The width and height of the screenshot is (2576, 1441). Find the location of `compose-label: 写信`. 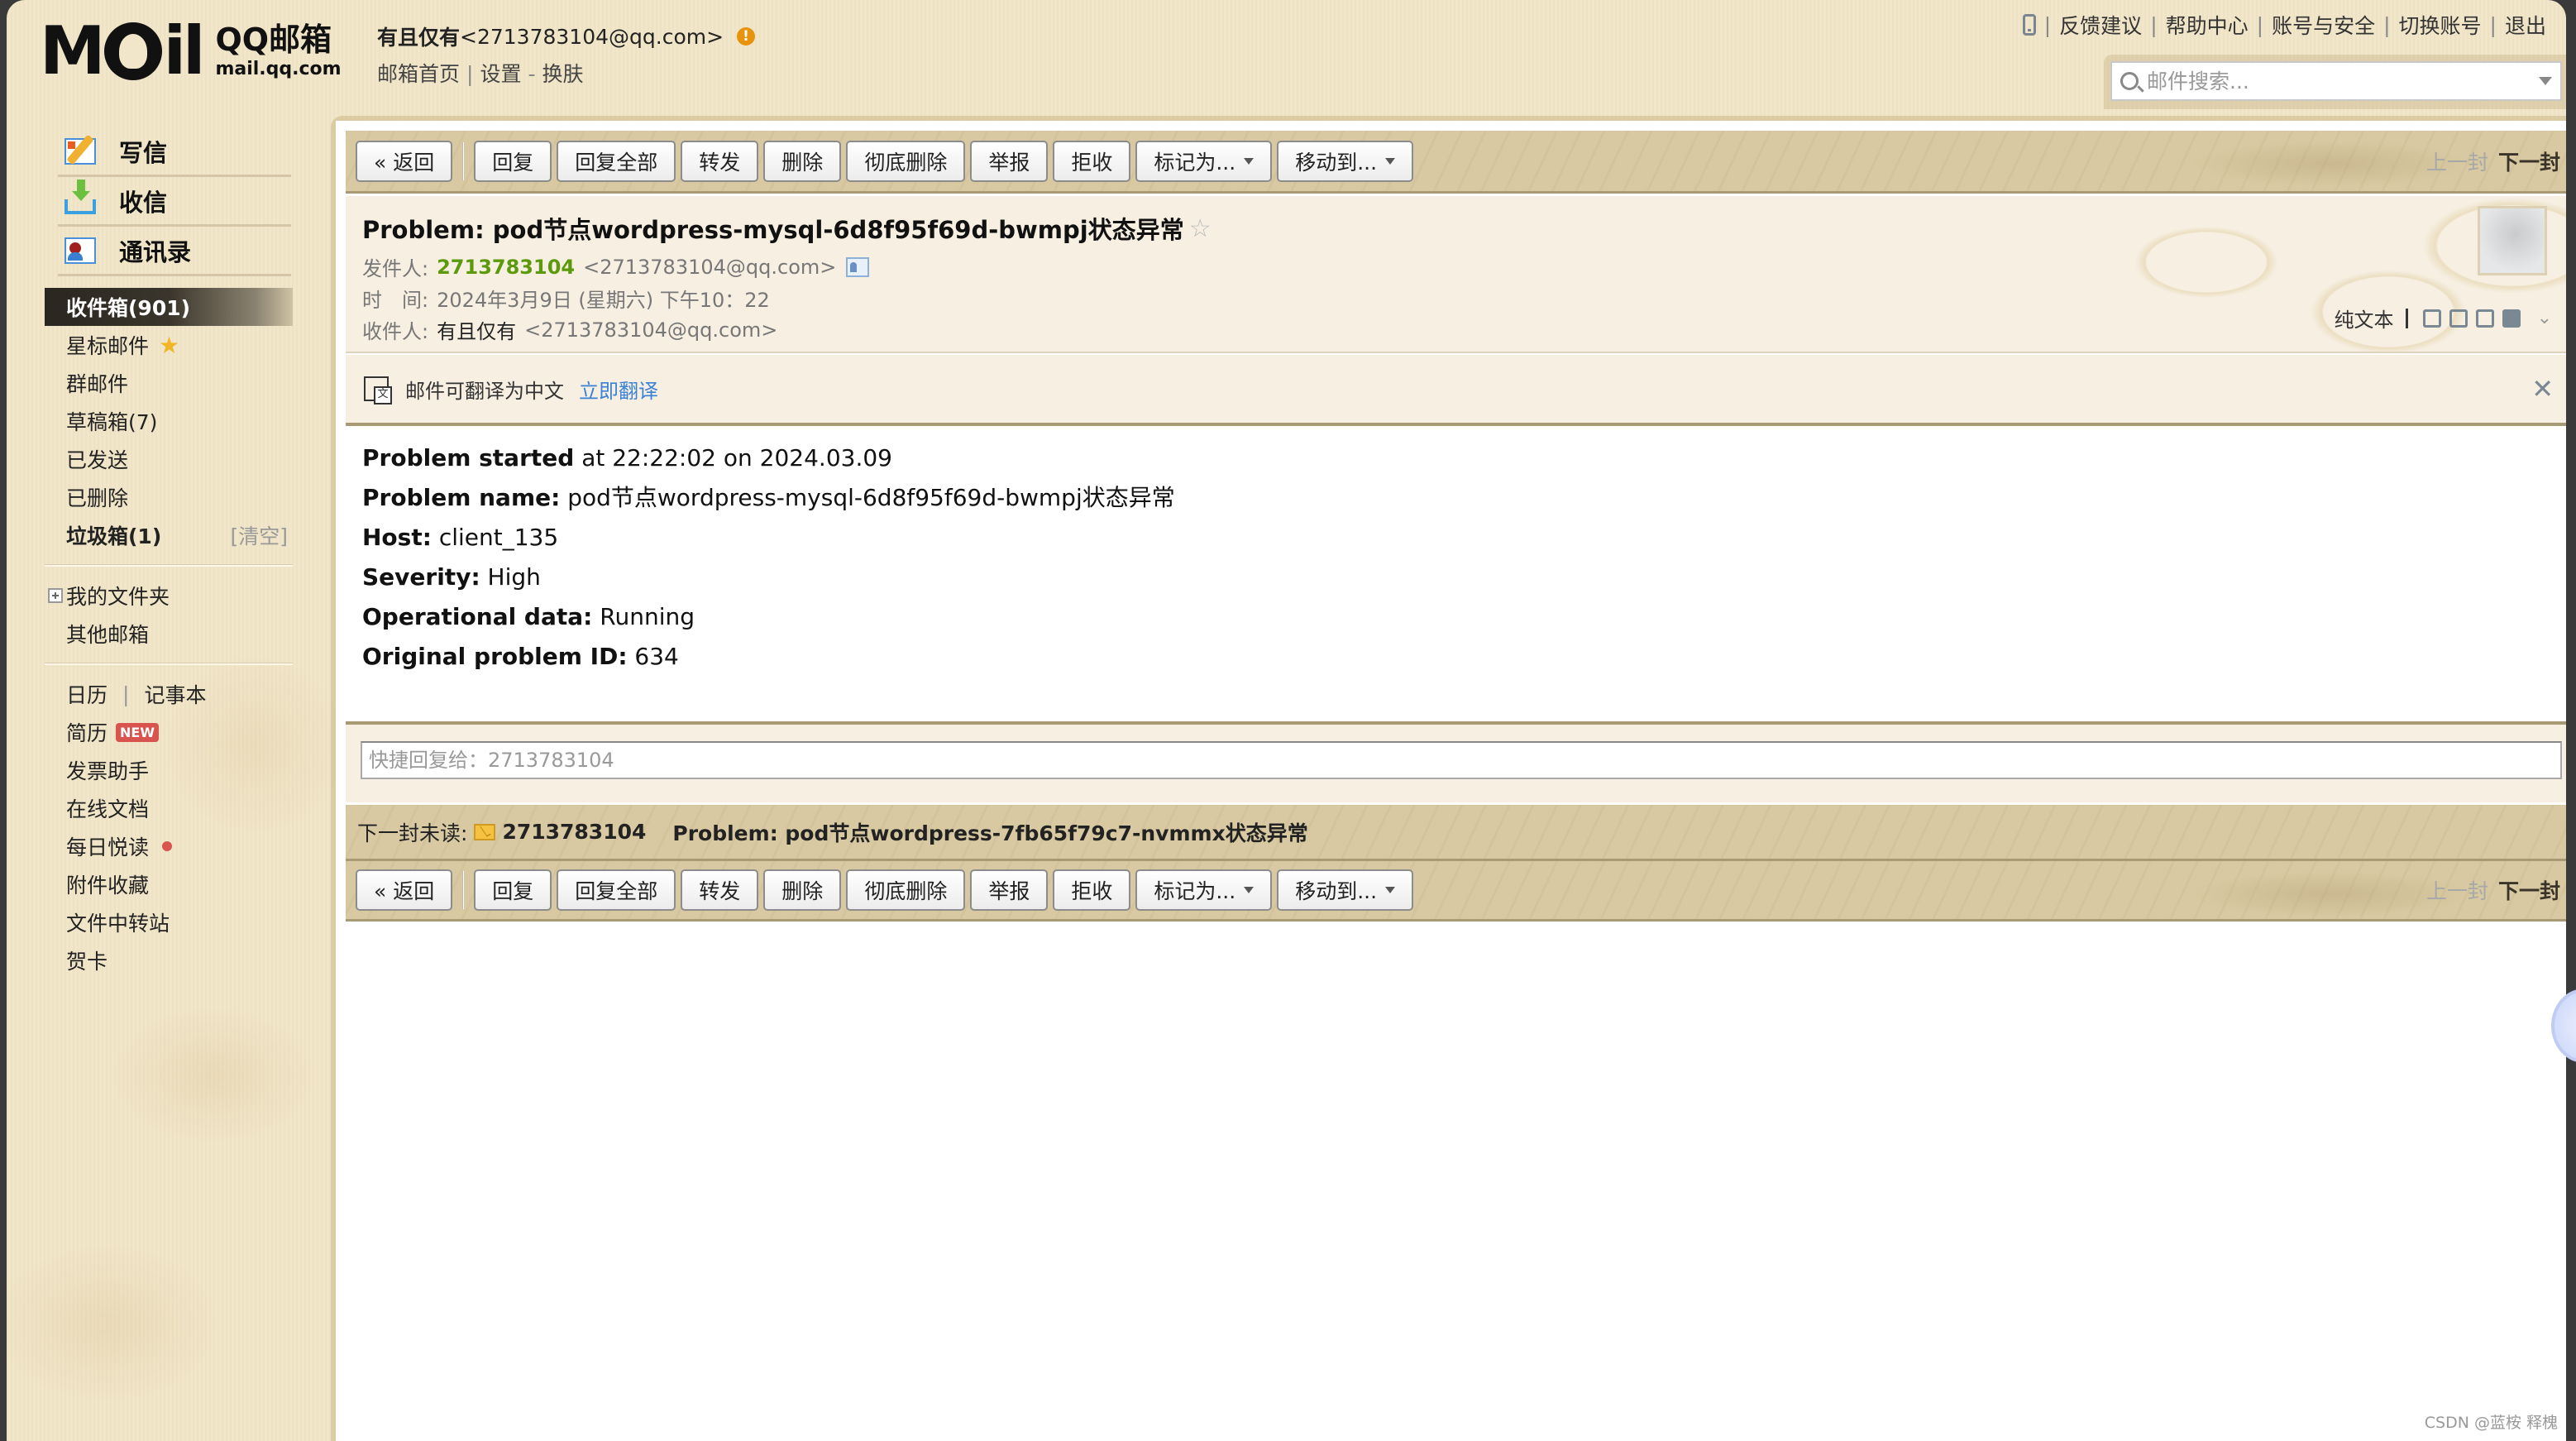

compose-label: 写信 is located at coordinates (143, 152).